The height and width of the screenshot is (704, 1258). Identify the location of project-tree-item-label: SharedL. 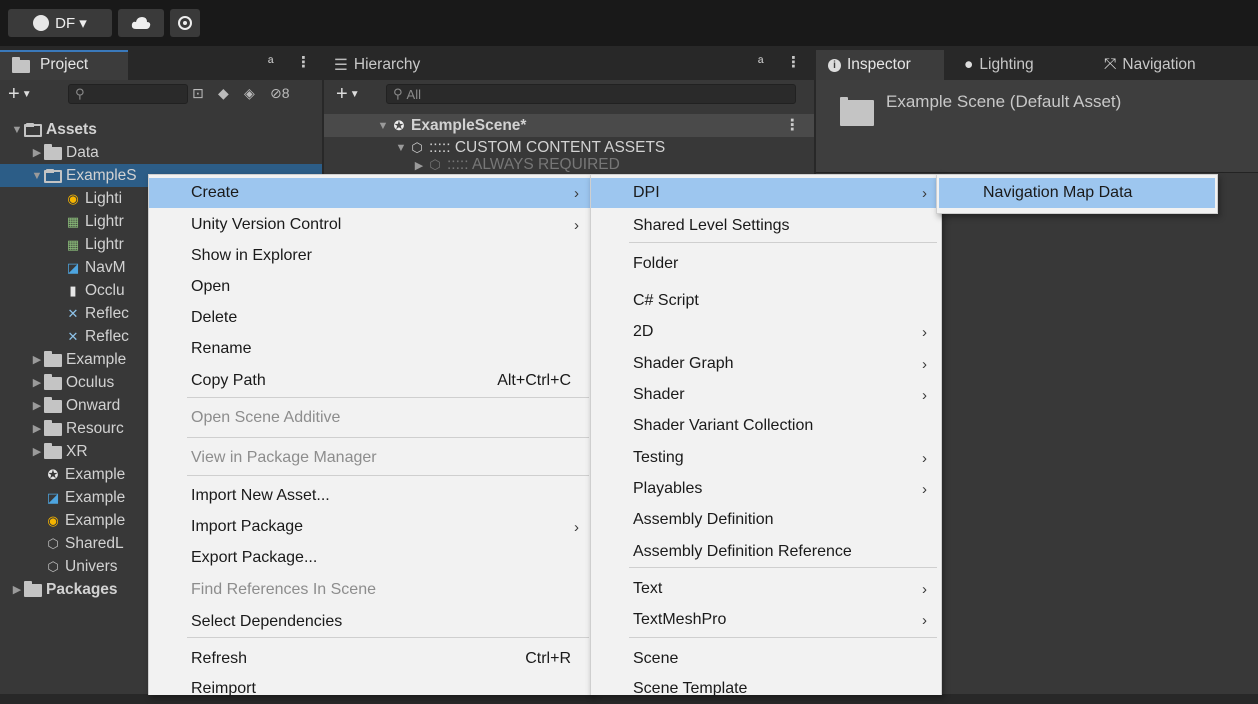
(94, 543).